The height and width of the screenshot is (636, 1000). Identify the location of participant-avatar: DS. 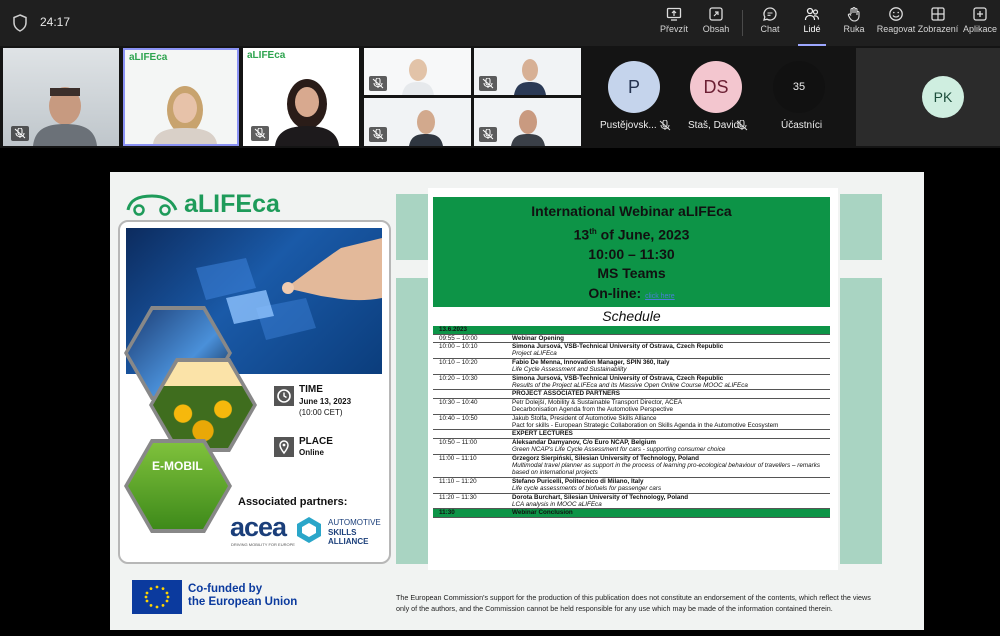
(716, 87).